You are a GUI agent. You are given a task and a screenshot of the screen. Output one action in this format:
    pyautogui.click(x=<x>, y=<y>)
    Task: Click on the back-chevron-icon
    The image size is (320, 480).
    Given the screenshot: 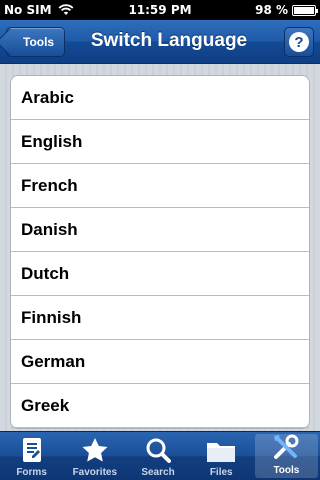 What is the action you would take?
    pyautogui.click(x=12, y=42)
    